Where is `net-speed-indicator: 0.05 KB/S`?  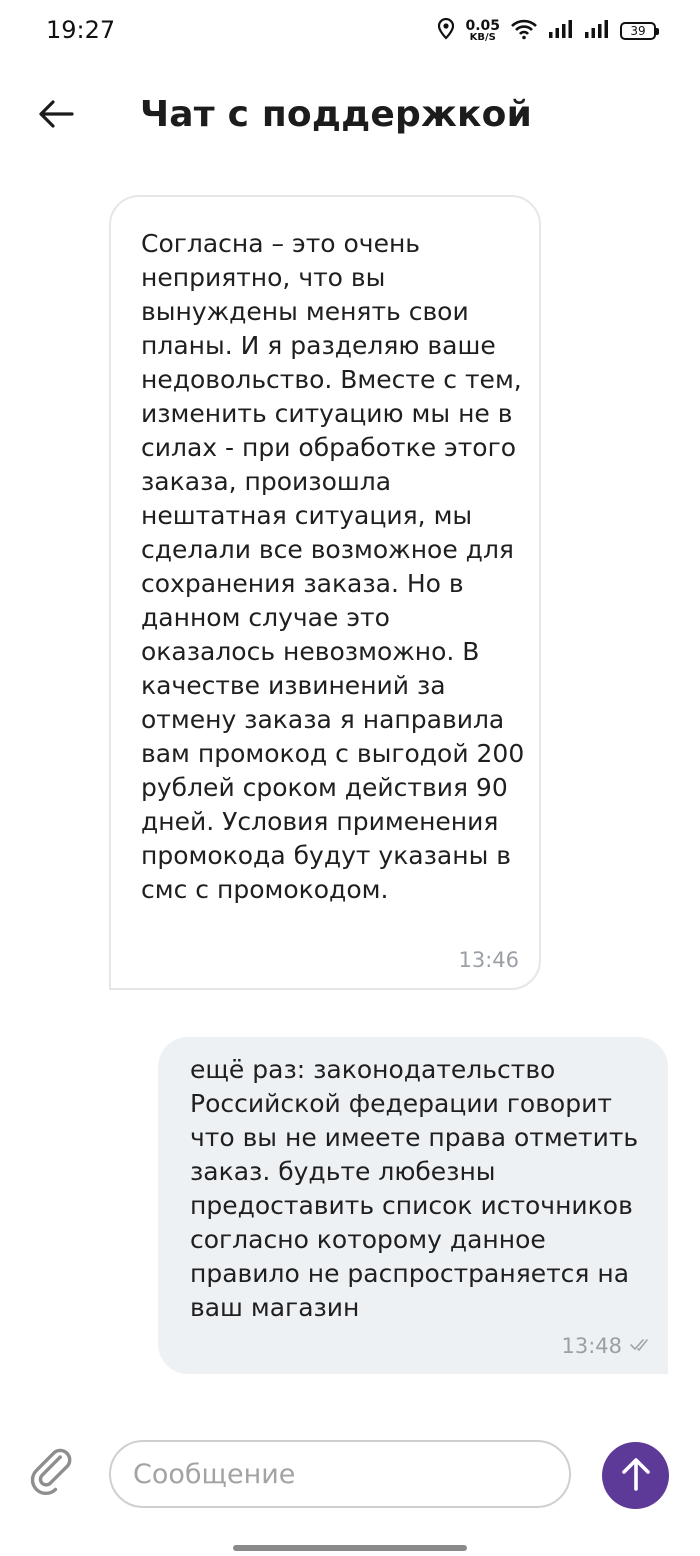 net-speed-indicator: 0.05 KB/S is located at coordinates (482, 31).